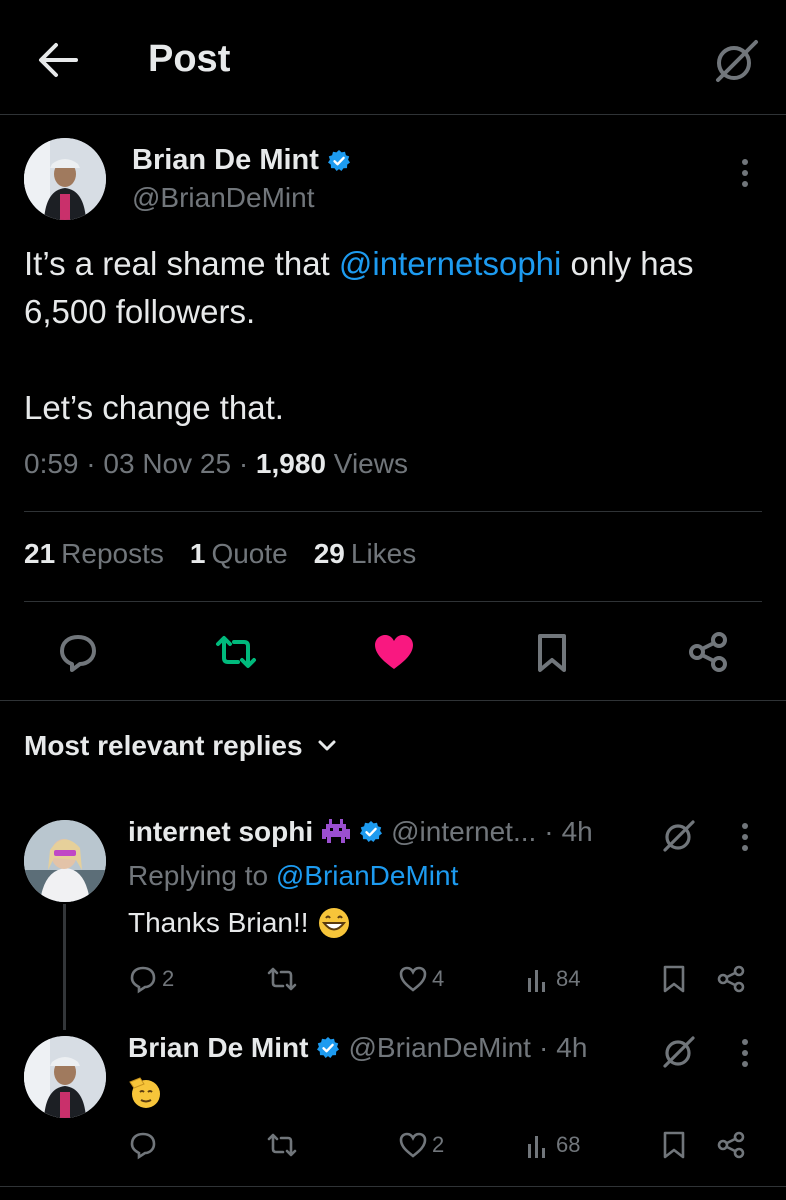  Describe the element at coordinates (568, 1144) in the screenshot. I see `view-count: 68` at that location.